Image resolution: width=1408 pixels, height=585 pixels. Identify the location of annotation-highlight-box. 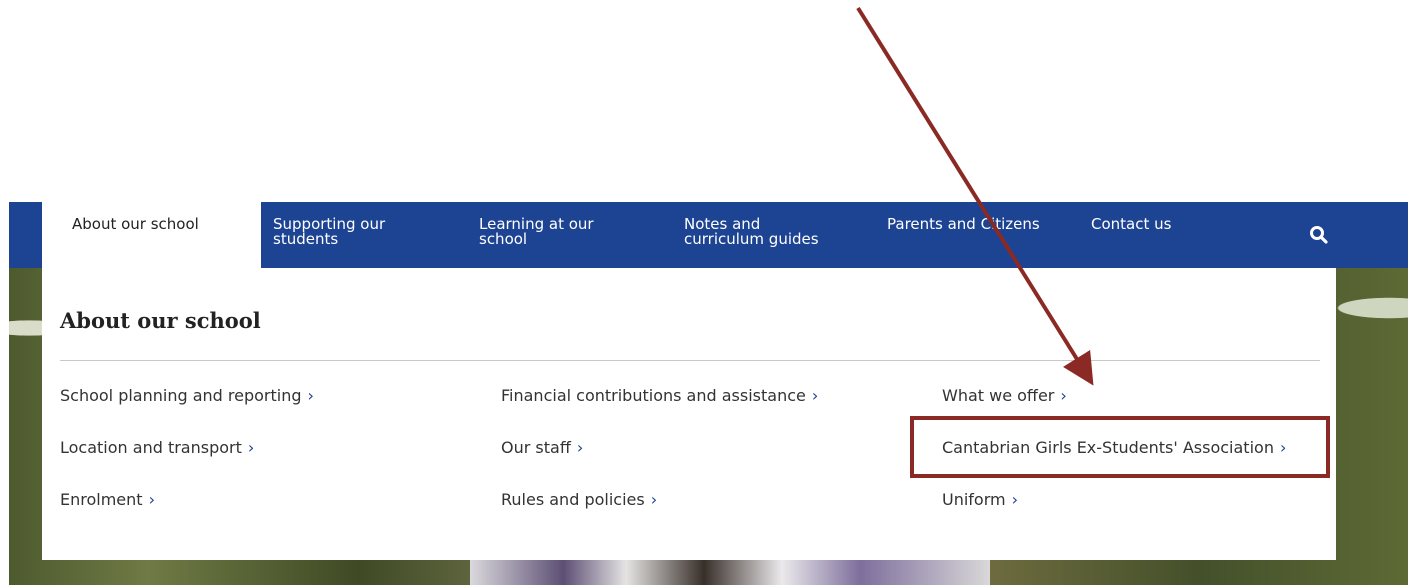
(1120, 447).